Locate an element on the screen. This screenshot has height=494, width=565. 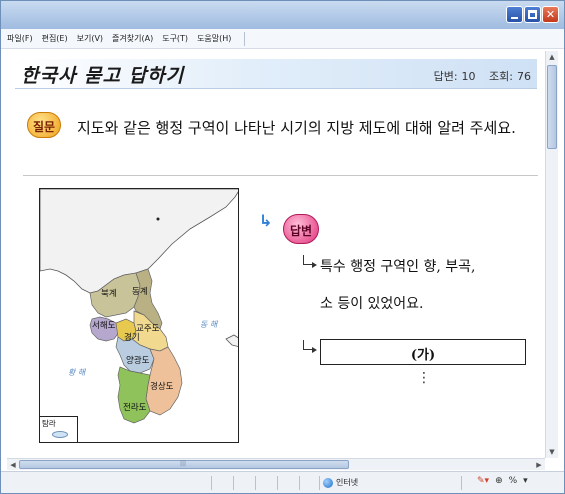
maximize-icon is located at coordinates (532, 14).